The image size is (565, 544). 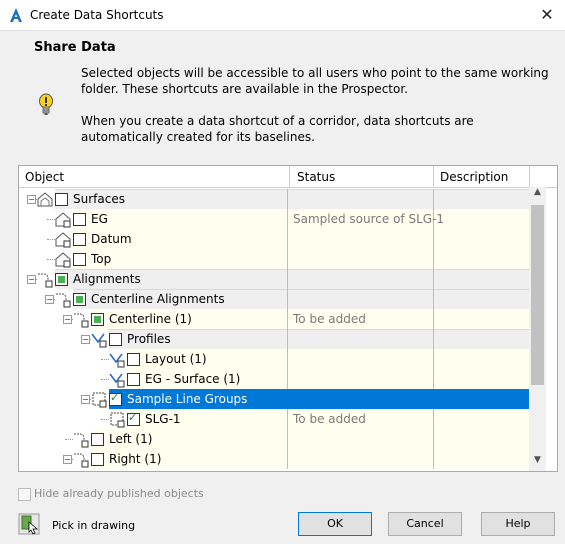 I want to click on row-label: EG - Surface (1), so click(x=192, y=379).